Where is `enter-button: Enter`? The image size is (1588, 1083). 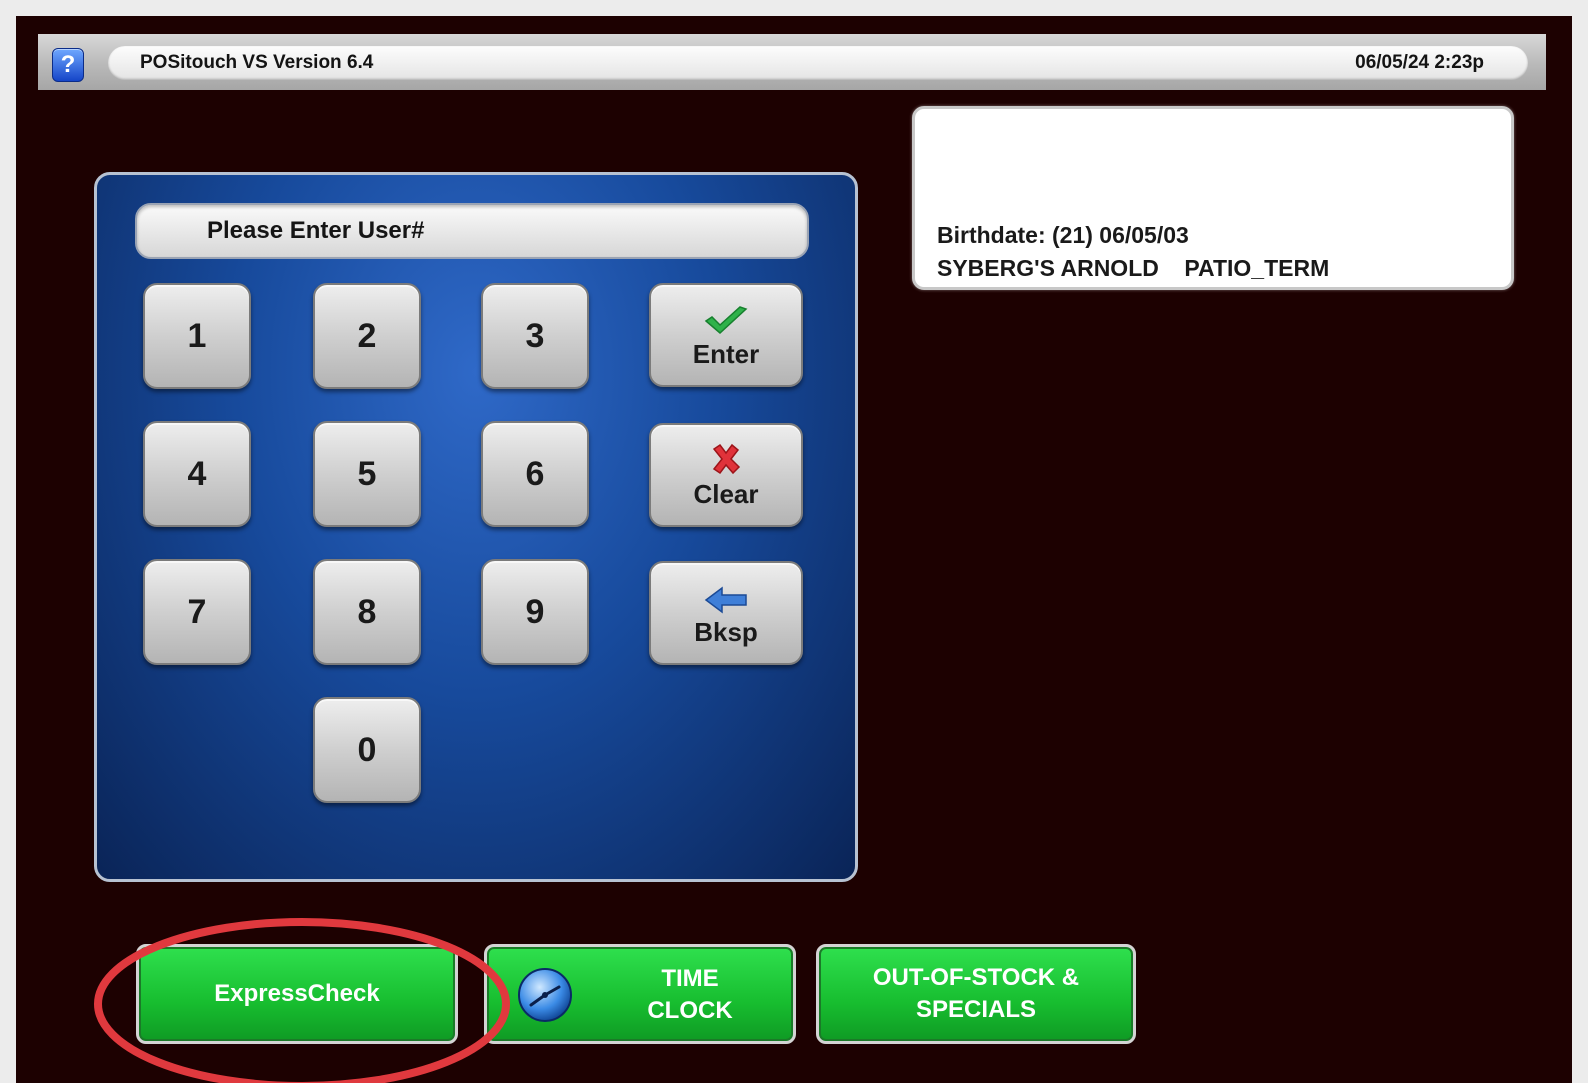 enter-button: Enter is located at coordinates (726, 335).